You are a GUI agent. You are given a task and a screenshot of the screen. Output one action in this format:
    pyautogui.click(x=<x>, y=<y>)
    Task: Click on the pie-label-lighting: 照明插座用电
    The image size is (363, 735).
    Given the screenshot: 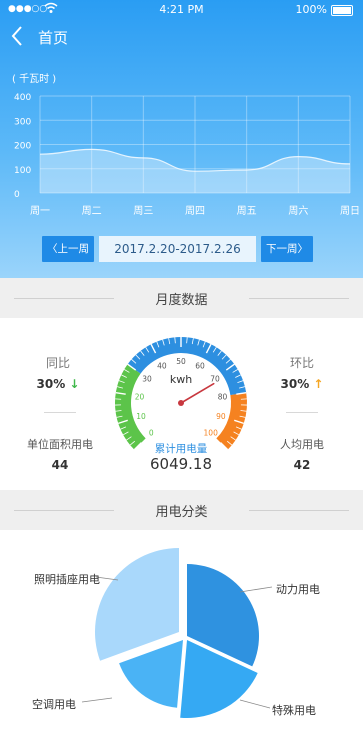 What is the action you would take?
    pyautogui.click(x=67, y=579)
    